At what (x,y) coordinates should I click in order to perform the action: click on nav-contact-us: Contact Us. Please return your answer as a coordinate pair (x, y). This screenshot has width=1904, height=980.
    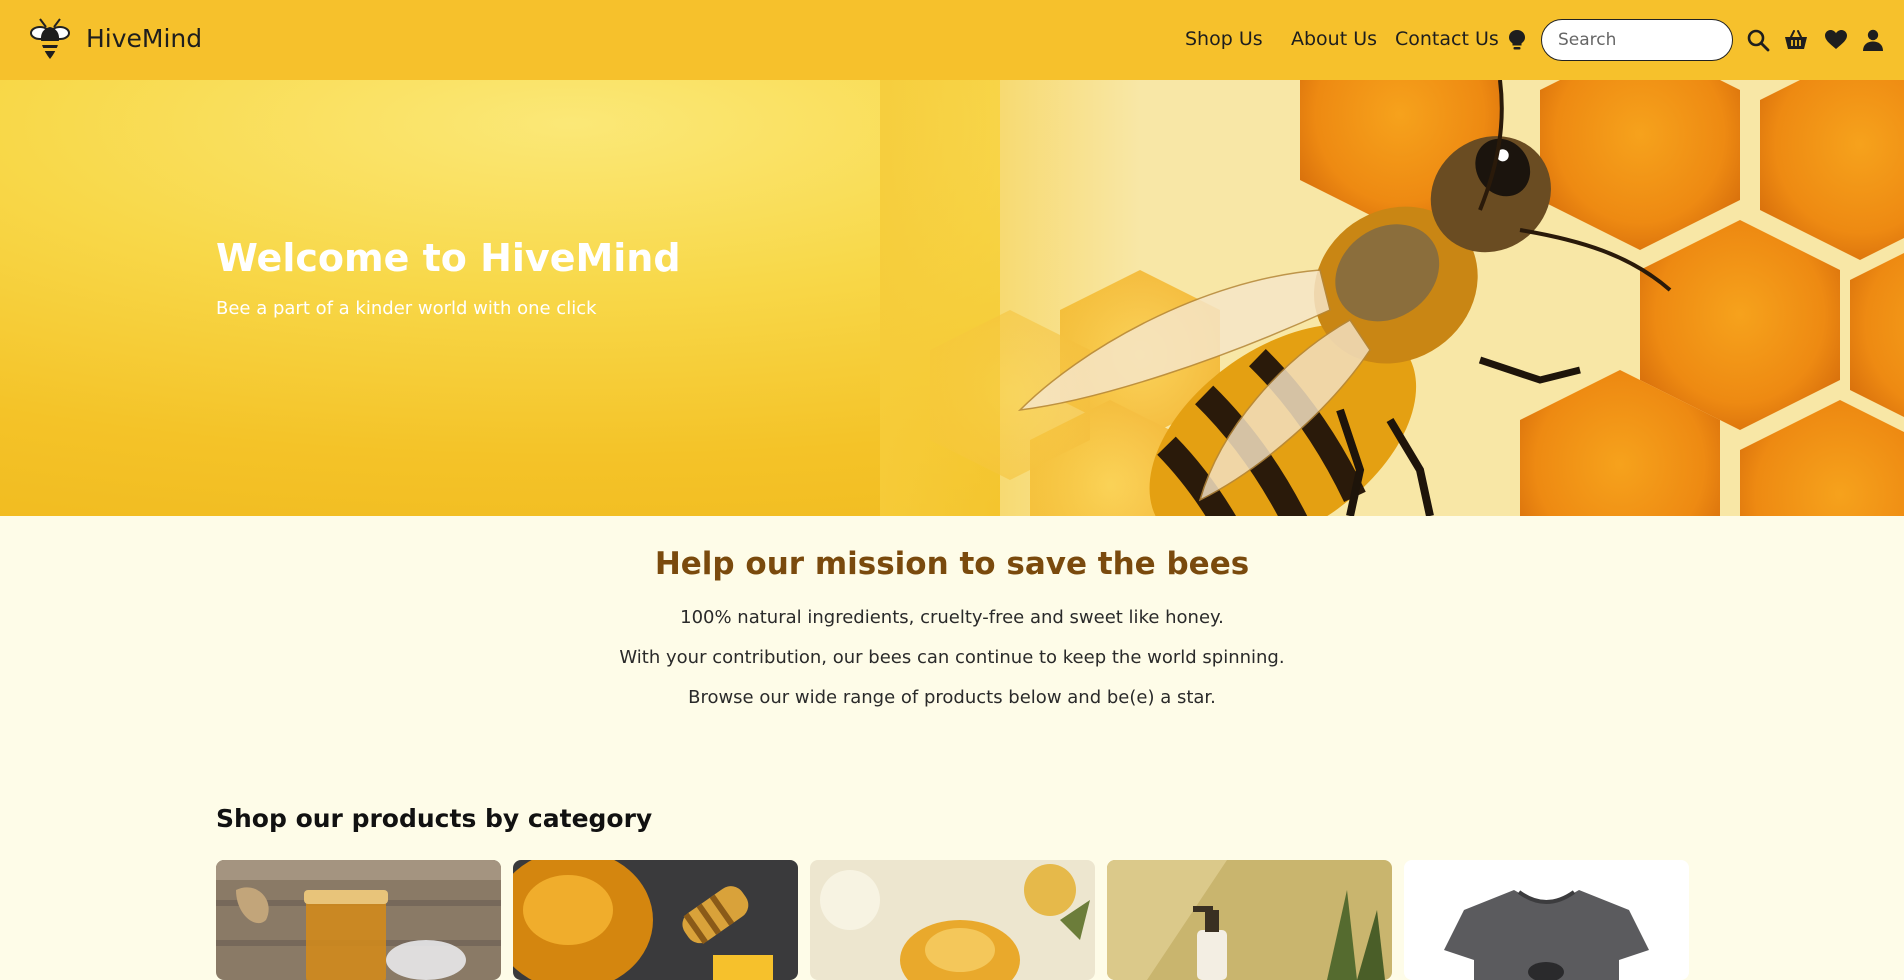
    Looking at the image, I should click on (1447, 39).